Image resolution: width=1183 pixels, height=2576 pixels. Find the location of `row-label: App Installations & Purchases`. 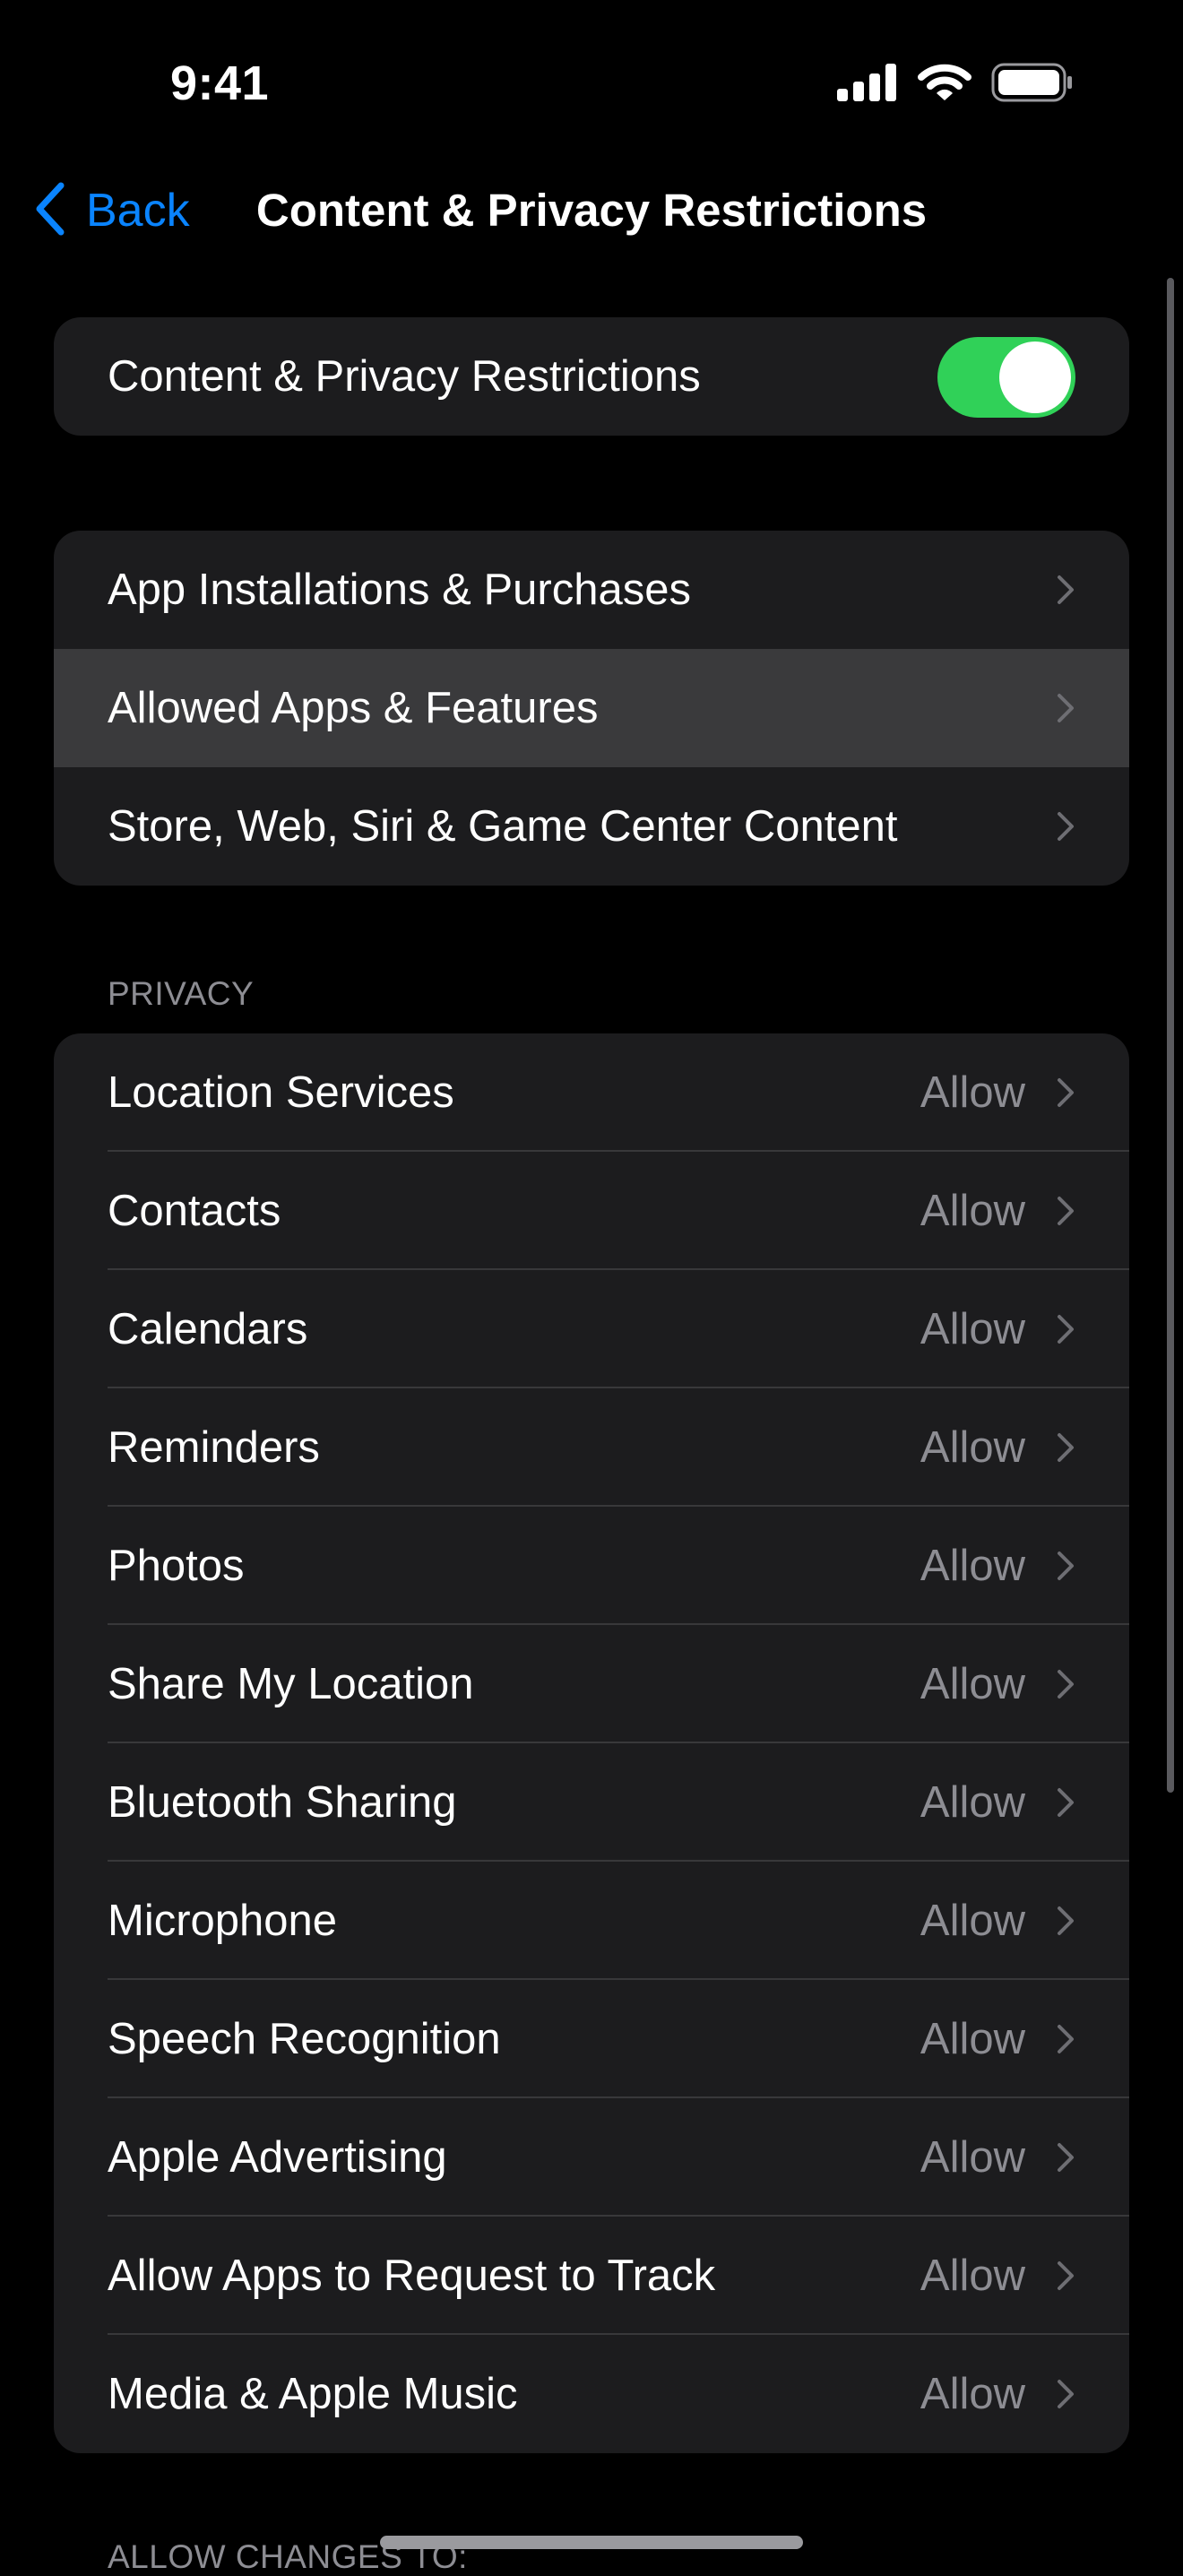

row-label: App Installations & Purchases is located at coordinates (400, 590).